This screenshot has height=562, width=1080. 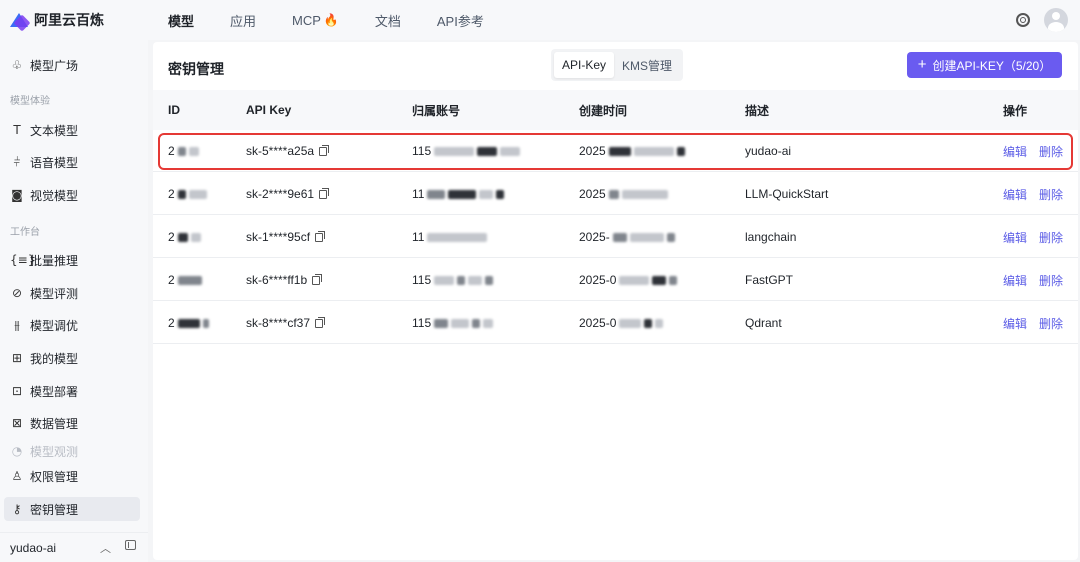 I want to click on camera-icon: ◙, so click(x=17, y=195).